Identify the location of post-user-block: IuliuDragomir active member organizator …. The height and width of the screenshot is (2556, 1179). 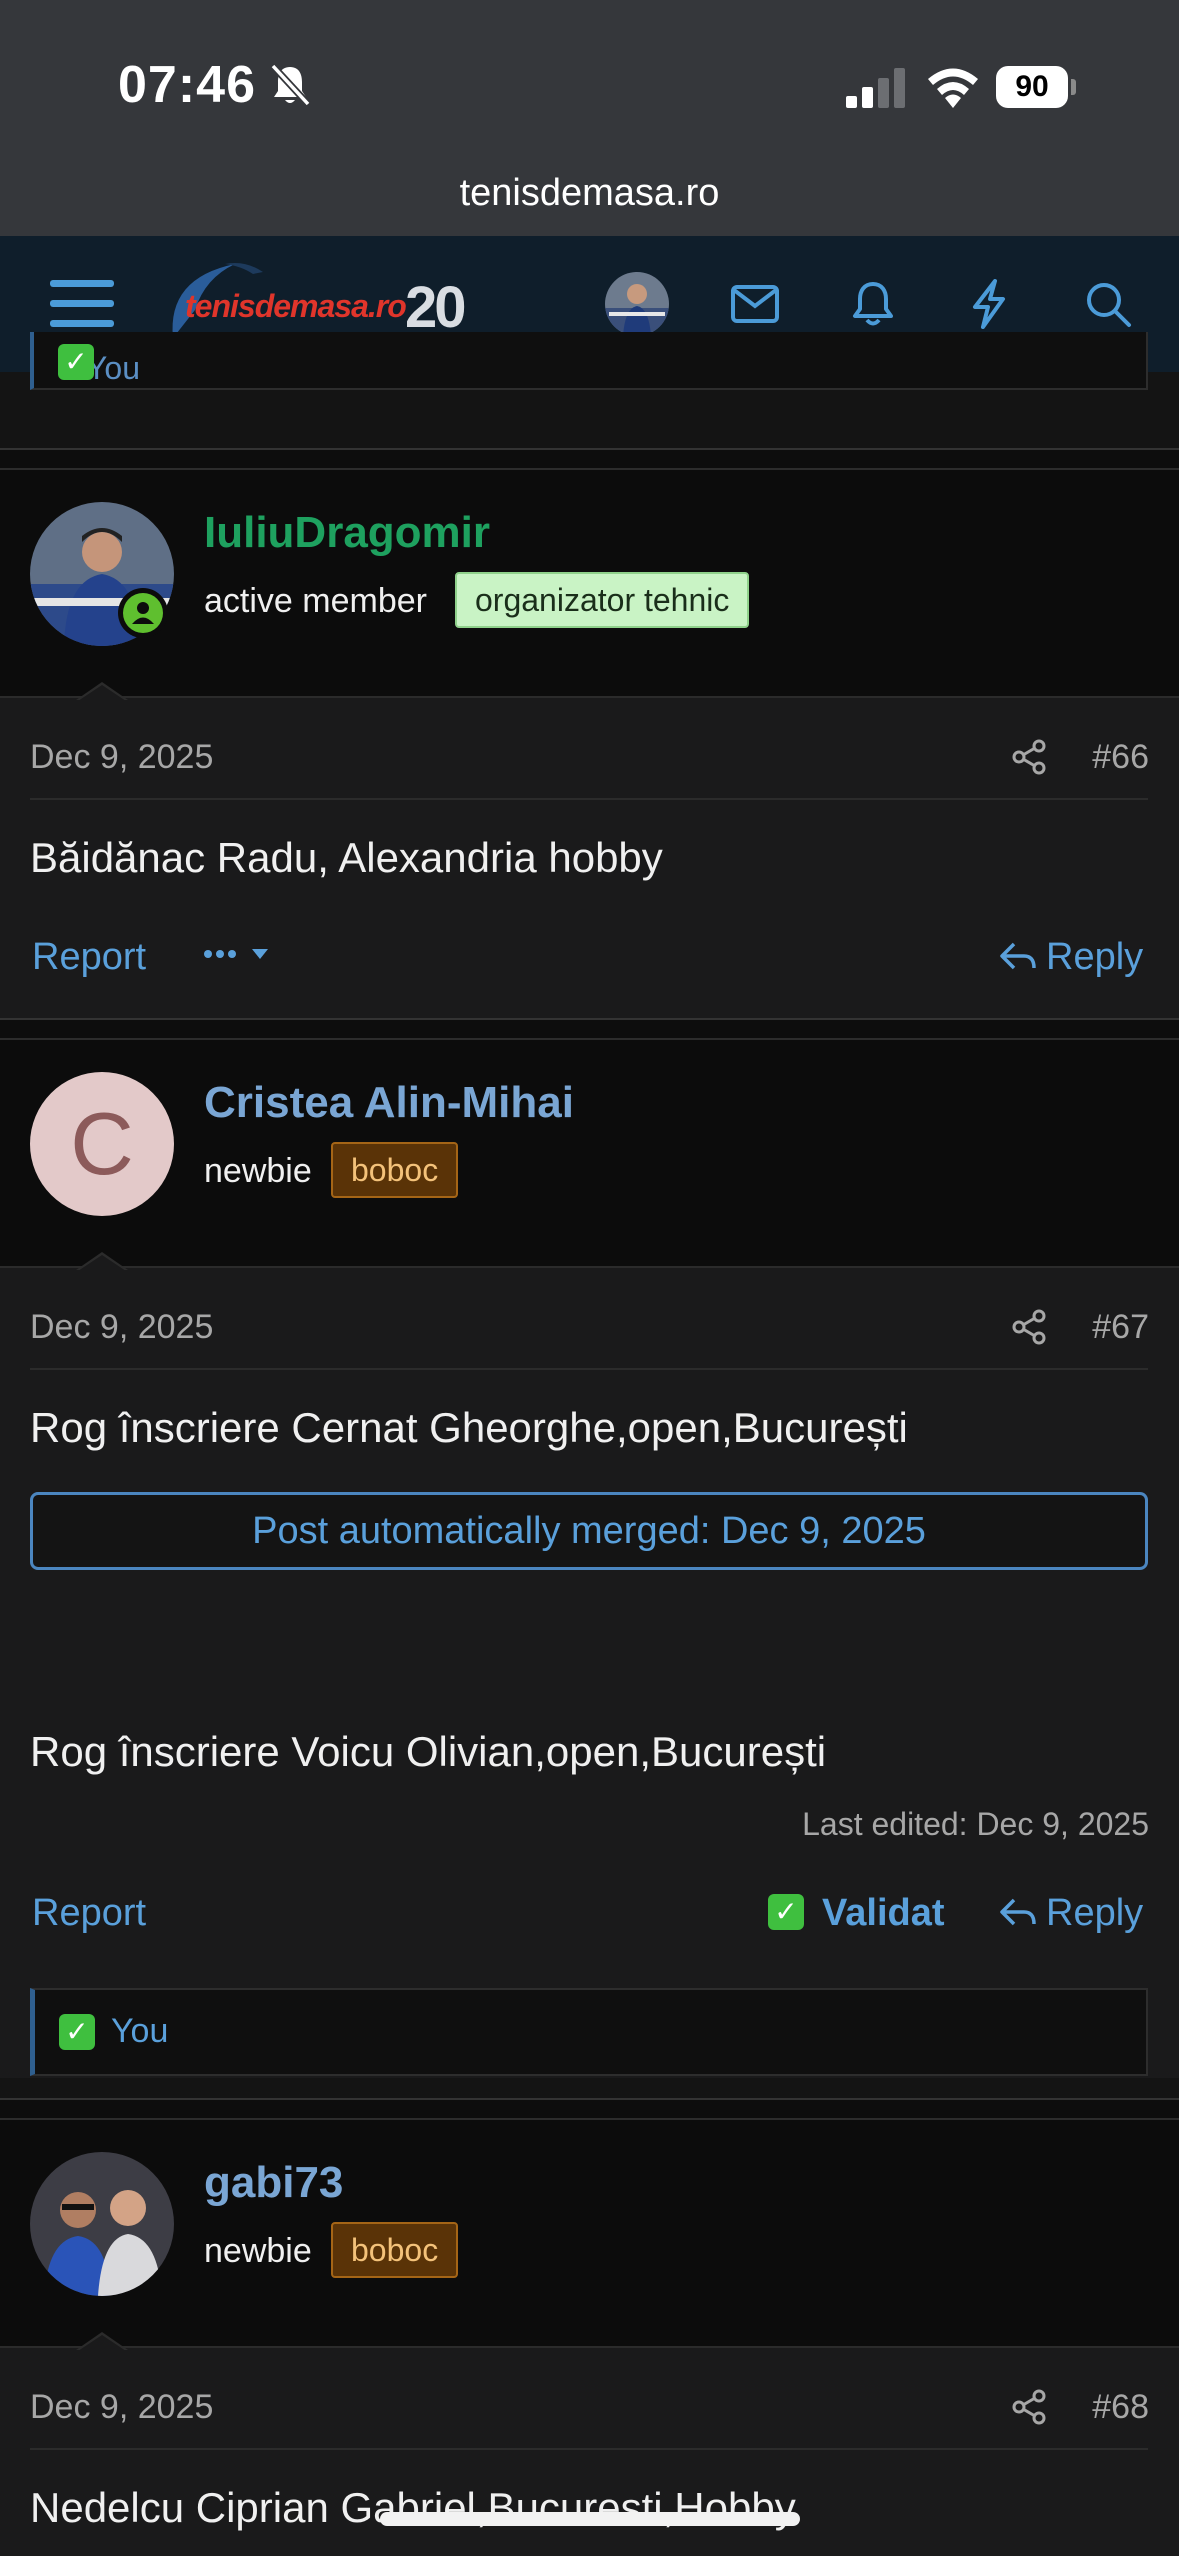
(589, 585).